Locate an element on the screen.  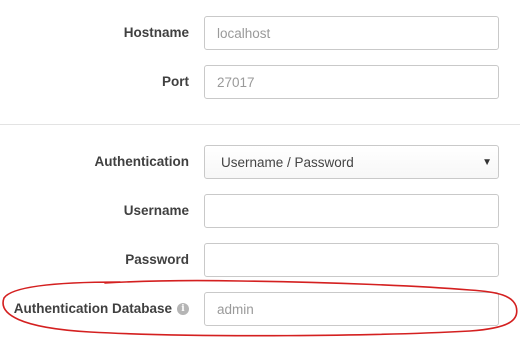
port-label: Port is located at coordinates (175, 81).